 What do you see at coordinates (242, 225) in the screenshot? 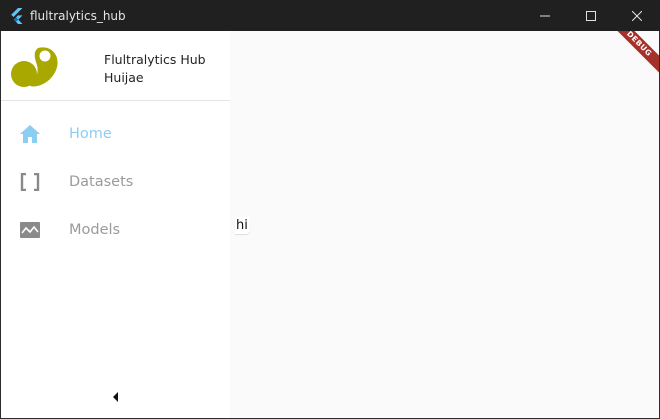
I see `main-content-text: hi` at bounding box center [242, 225].